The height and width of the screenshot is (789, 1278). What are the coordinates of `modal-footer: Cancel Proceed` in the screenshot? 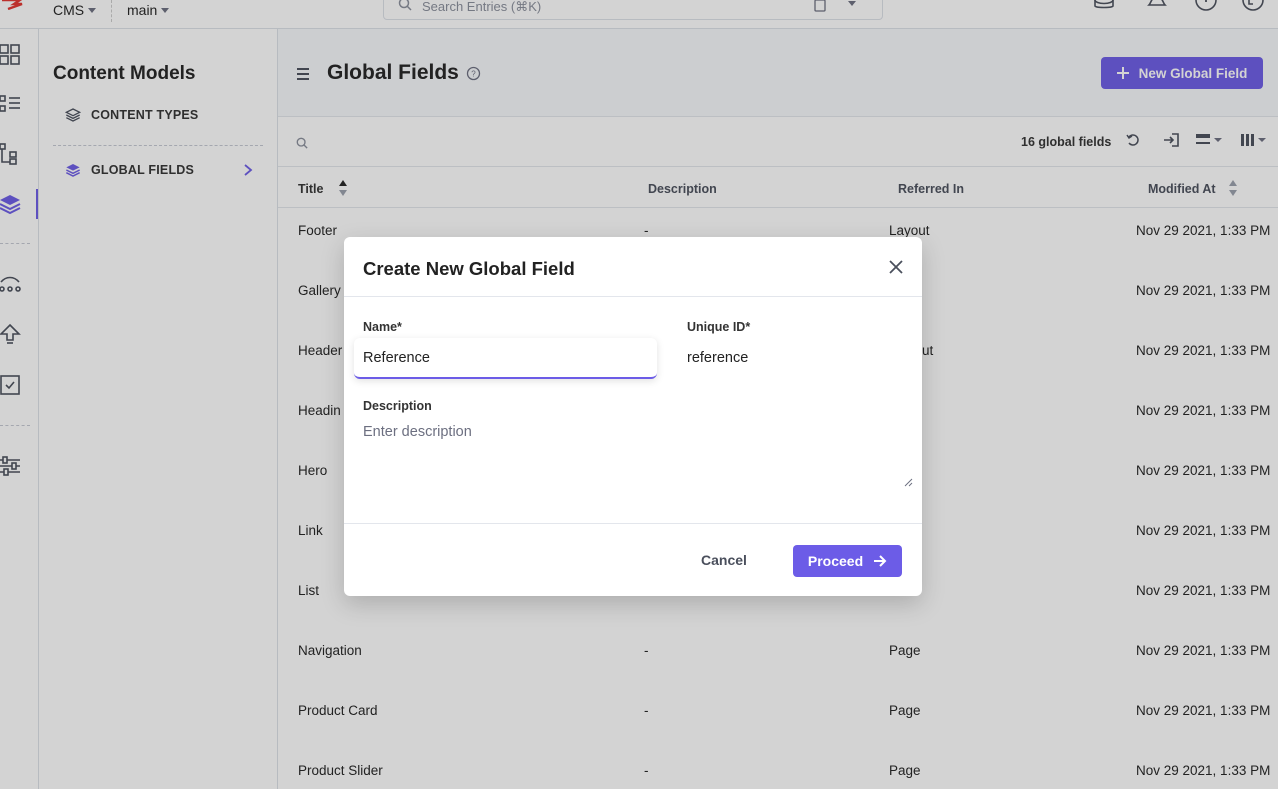 It's located at (633, 559).